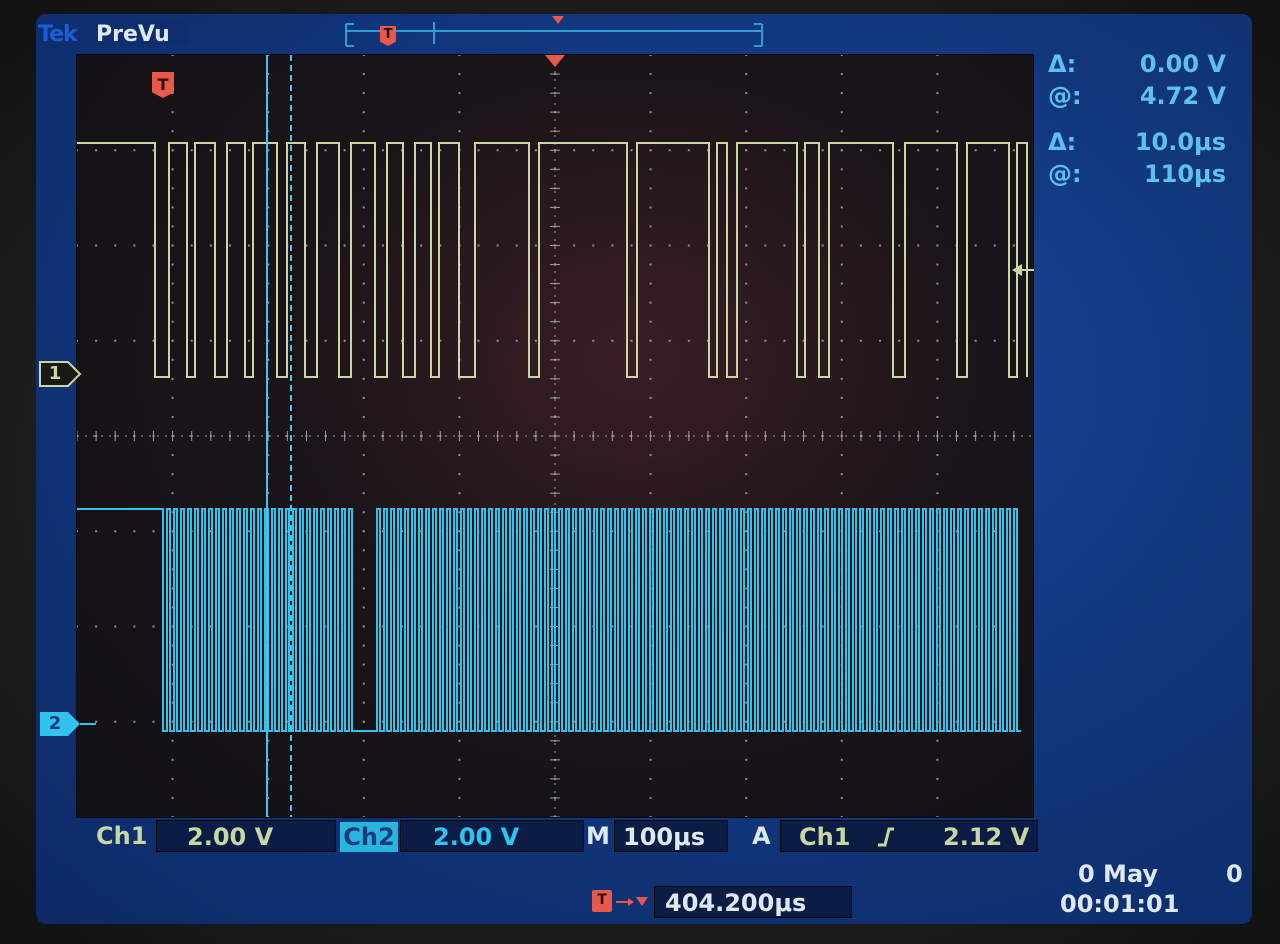 The image size is (1280, 944). Describe the element at coordinates (761, 836) in the screenshot. I see `trigger-mode-label: A` at that location.